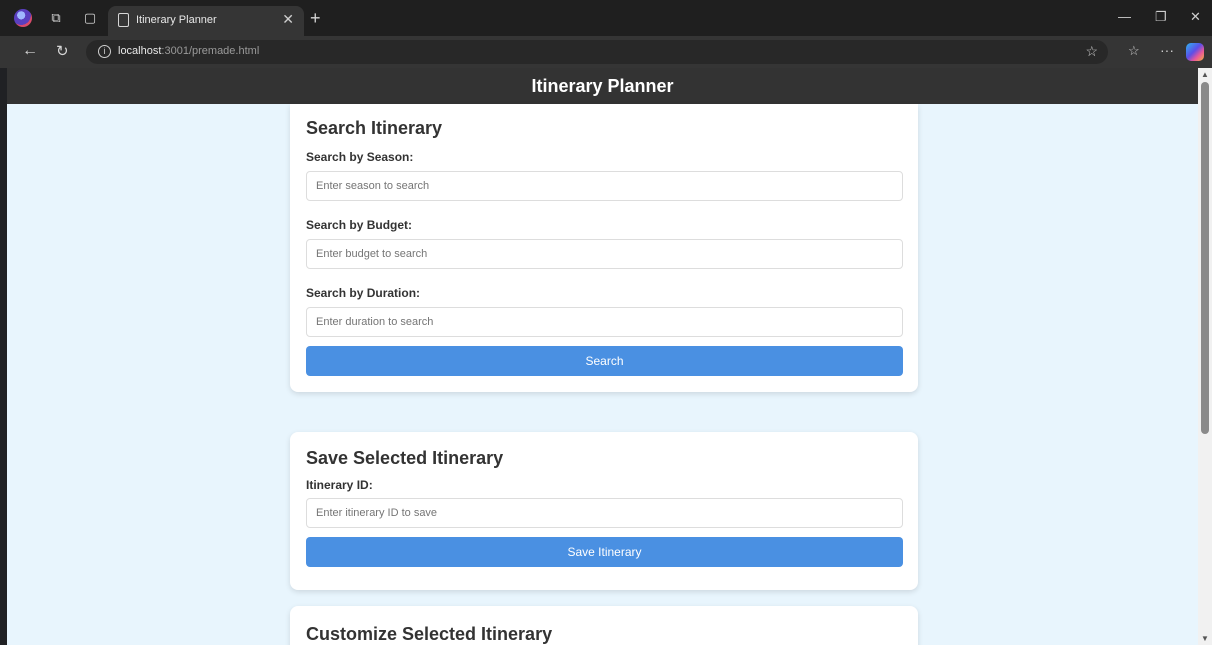 The width and height of the screenshot is (1212, 645). I want to click on scroll-down-icon: ▼, so click(1205, 638).